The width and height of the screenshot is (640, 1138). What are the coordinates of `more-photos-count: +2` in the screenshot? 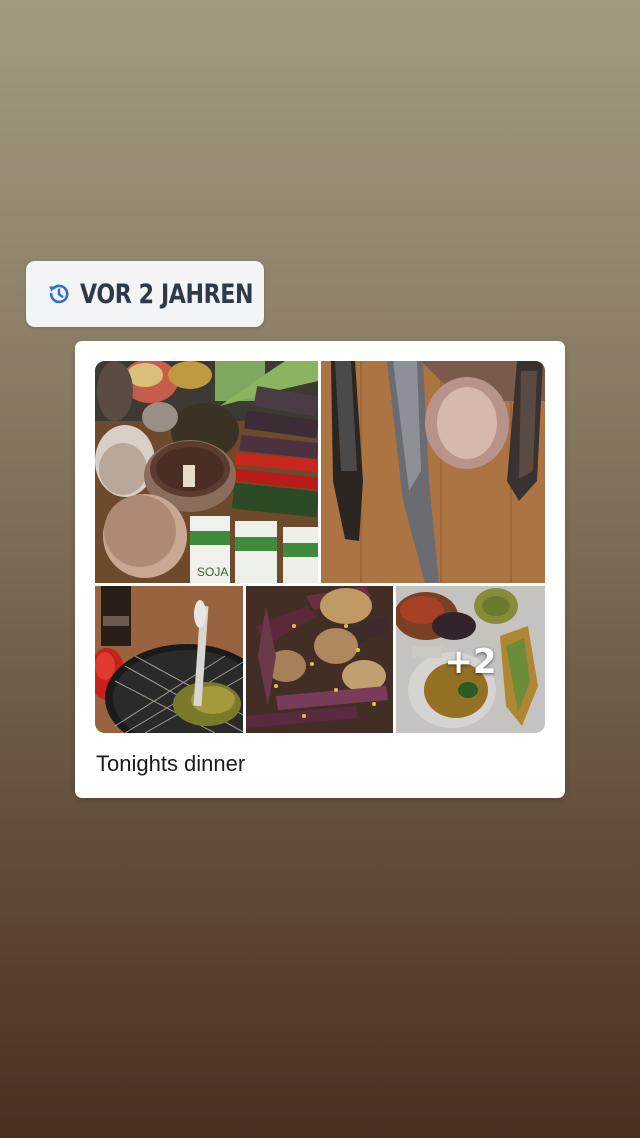 It's located at (470, 662).